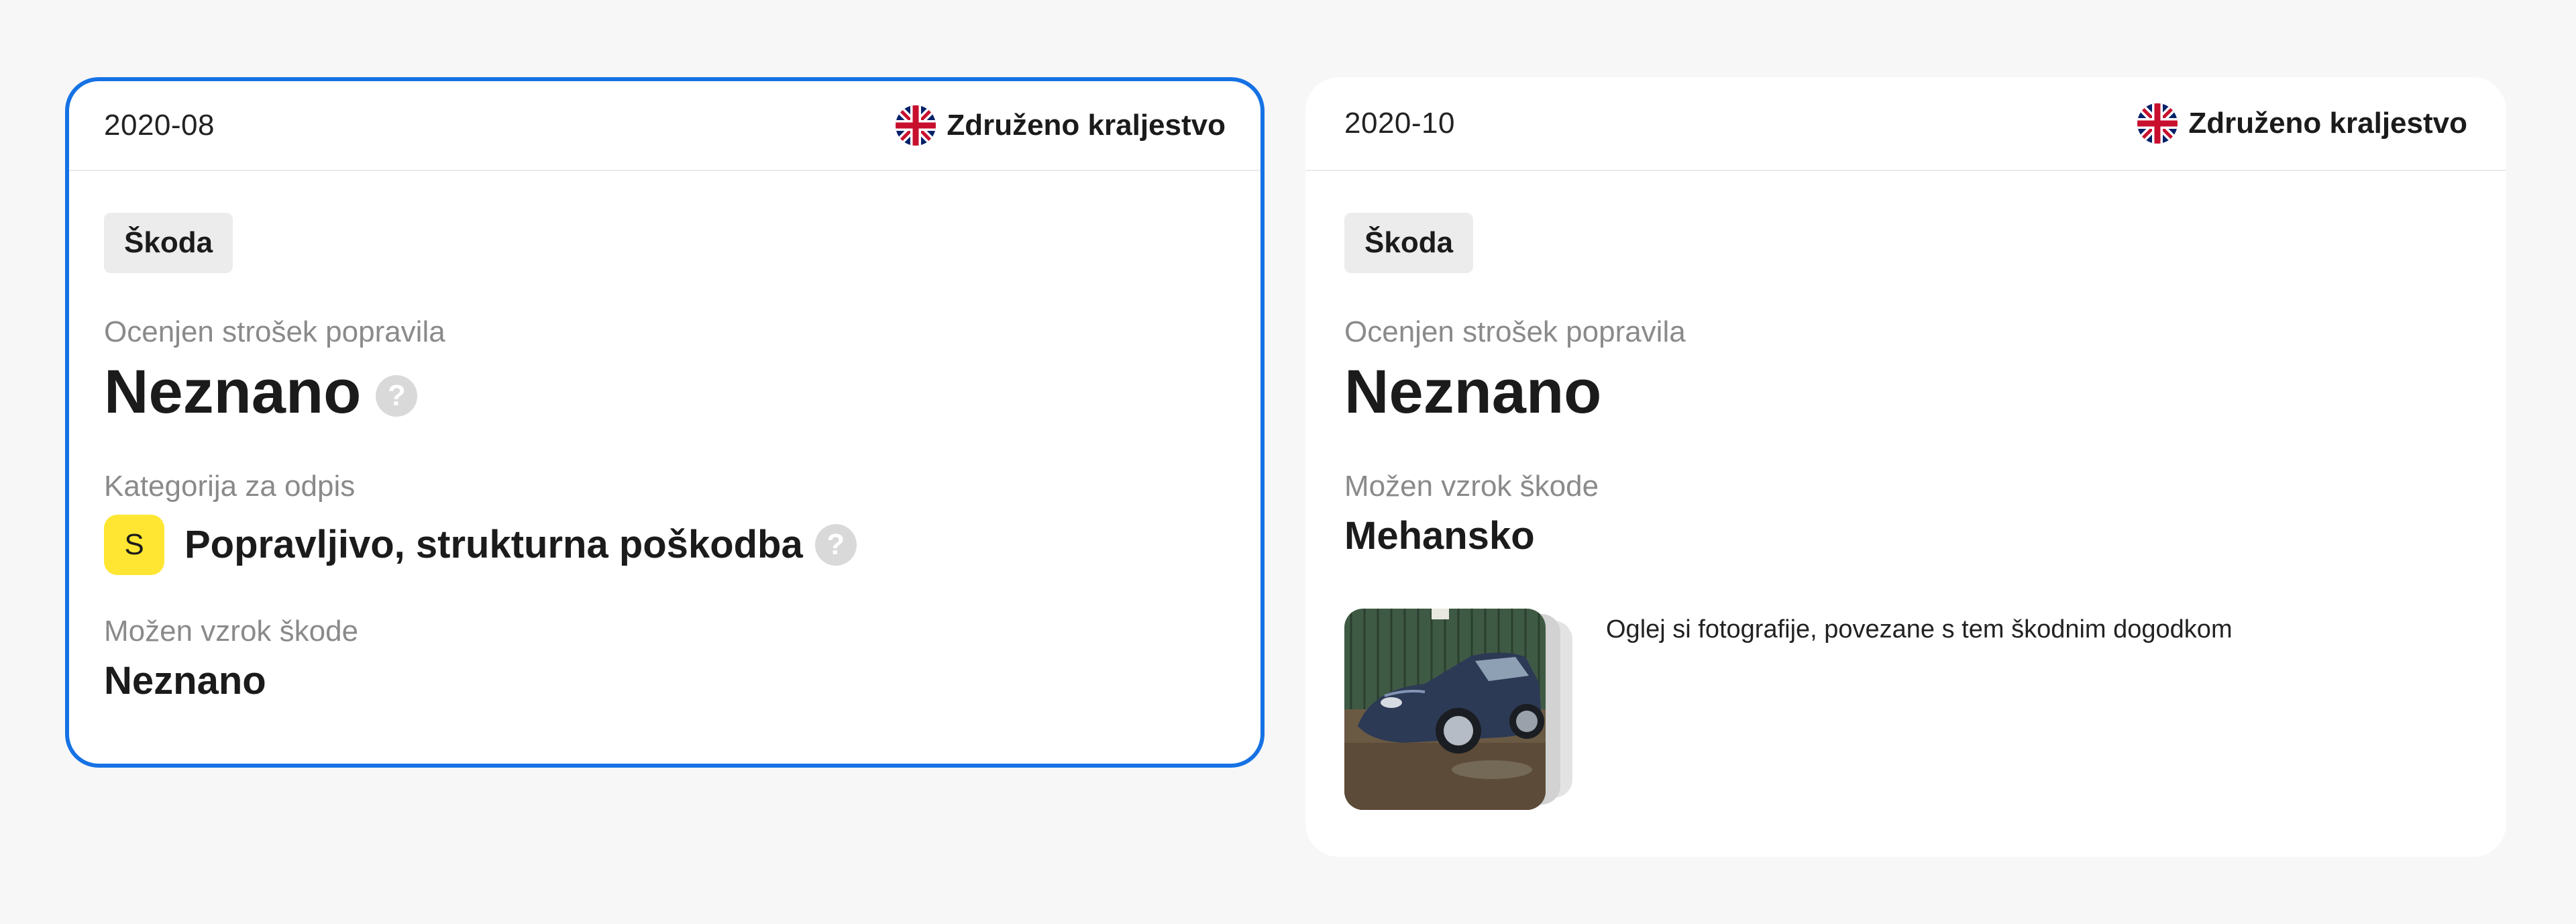  What do you see at coordinates (664, 126) in the screenshot?
I see `card-header: 2020-08 Združeno kraljestvo` at bounding box center [664, 126].